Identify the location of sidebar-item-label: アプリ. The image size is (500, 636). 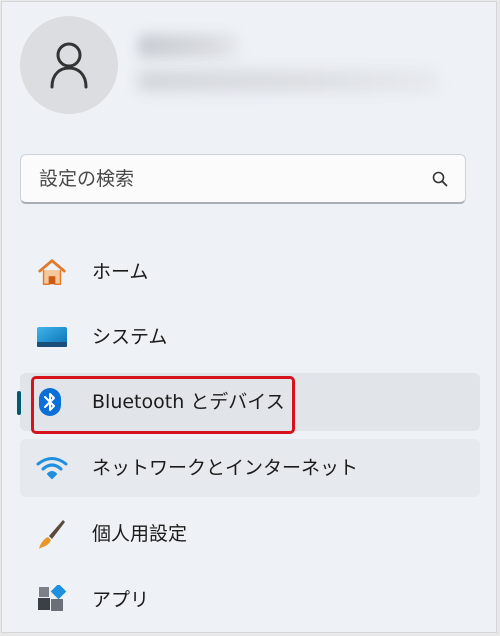
(121, 600).